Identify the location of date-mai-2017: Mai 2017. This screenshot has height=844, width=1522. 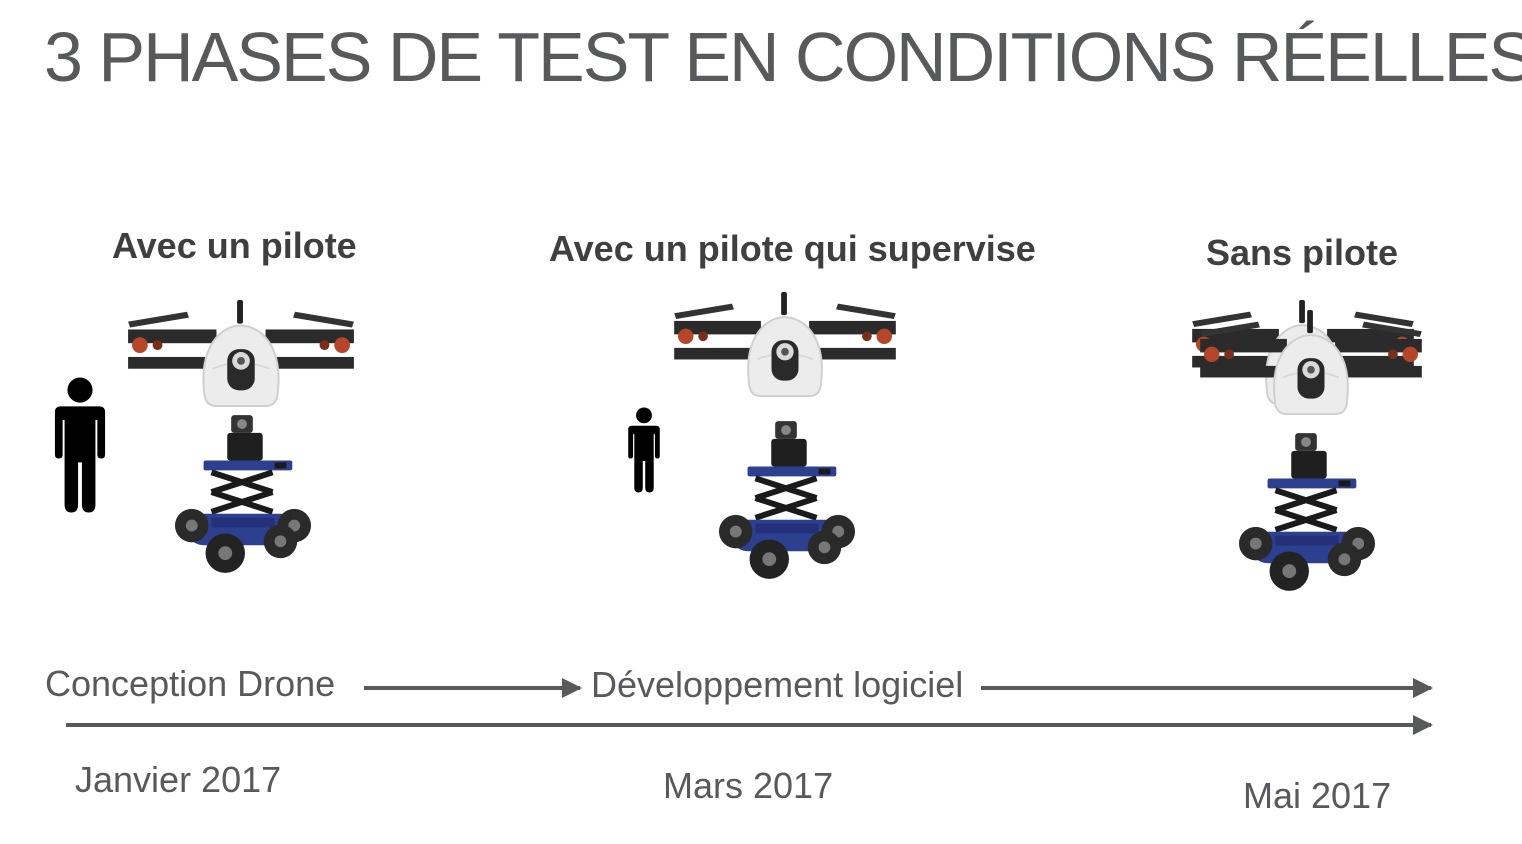
(1317, 795).